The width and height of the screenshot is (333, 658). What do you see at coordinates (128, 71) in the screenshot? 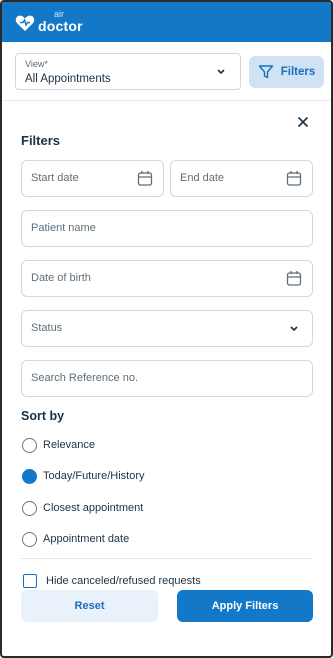
I see `view-select: View* All Appointments` at bounding box center [128, 71].